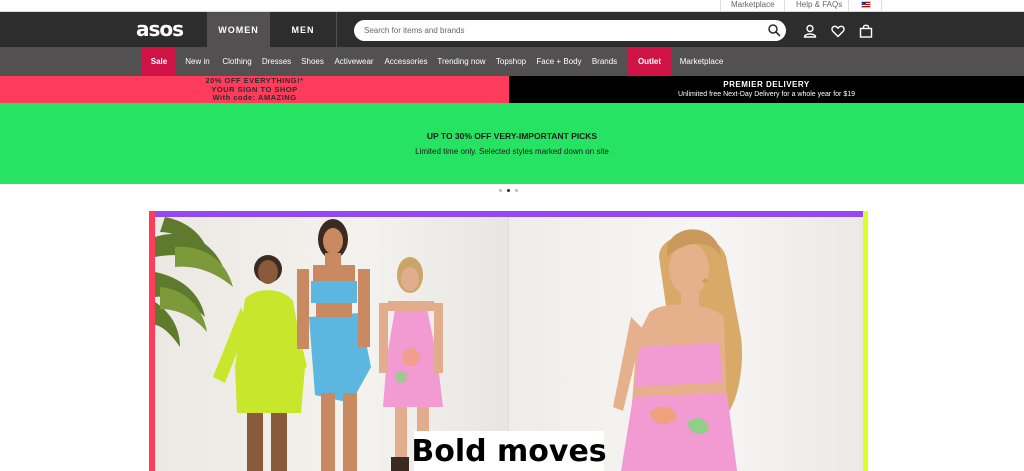  Describe the element at coordinates (753, 5) in the screenshot. I see `util-marketplace-link: Marketplace` at that location.